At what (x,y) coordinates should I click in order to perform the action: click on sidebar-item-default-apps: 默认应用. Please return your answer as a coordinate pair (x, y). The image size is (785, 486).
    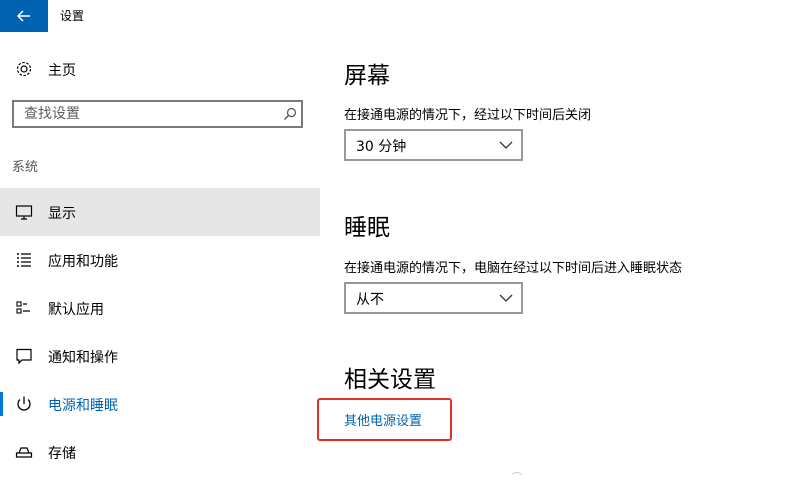
    Looking at the image, I should click on (160, 308).